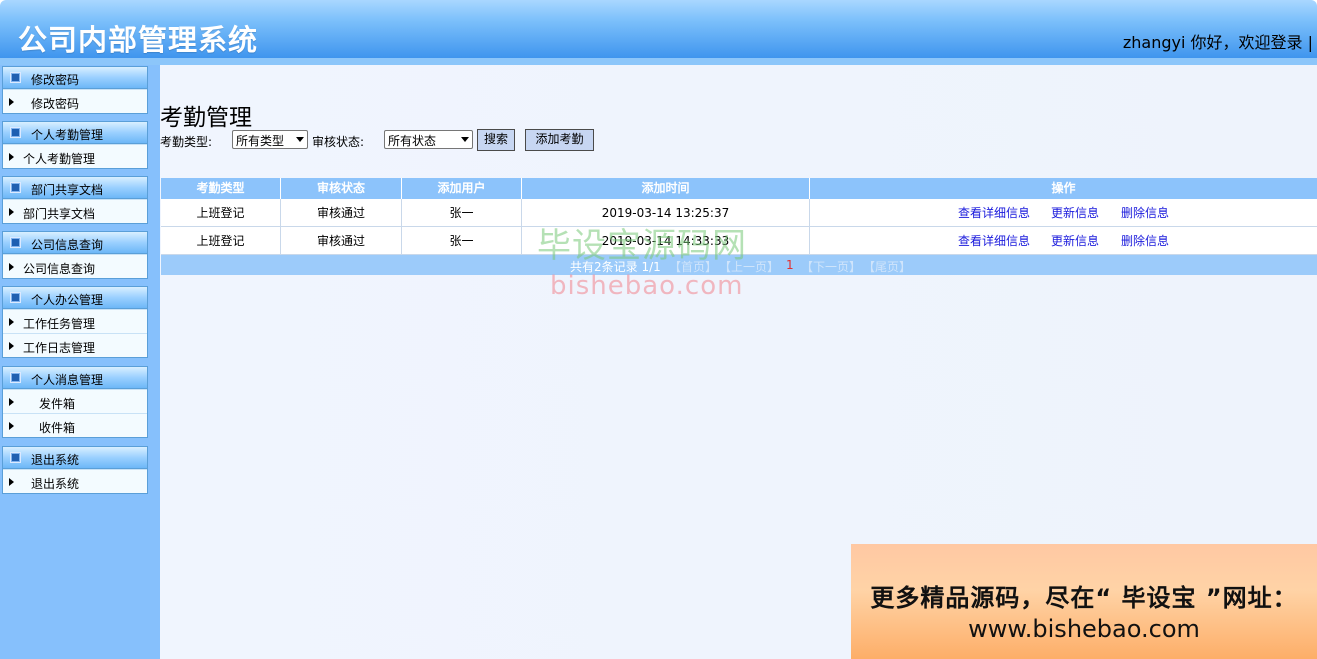 Image resolution: width=1317 pixels, height=659 pixels. Describe the element at coordinates (55, 484) in the screenshot. I see `sidebar-item-label: 退出系统` at that location.